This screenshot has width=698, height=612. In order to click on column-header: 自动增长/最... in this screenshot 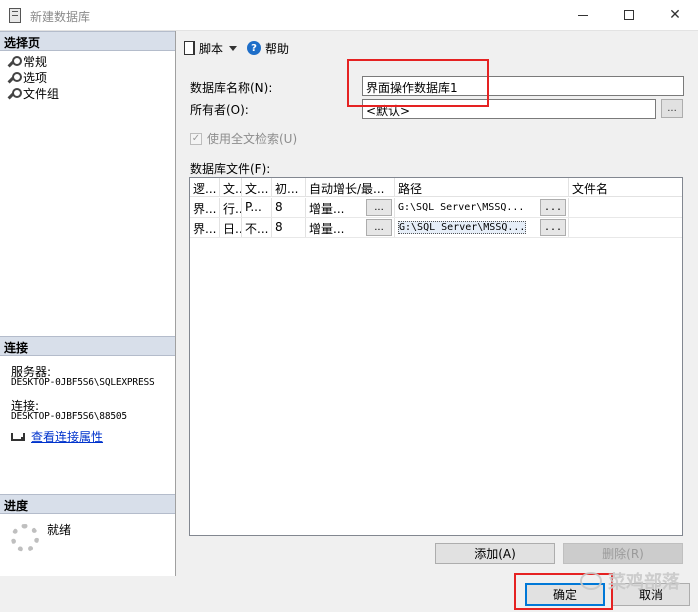, I will do `click(350, 187)`.